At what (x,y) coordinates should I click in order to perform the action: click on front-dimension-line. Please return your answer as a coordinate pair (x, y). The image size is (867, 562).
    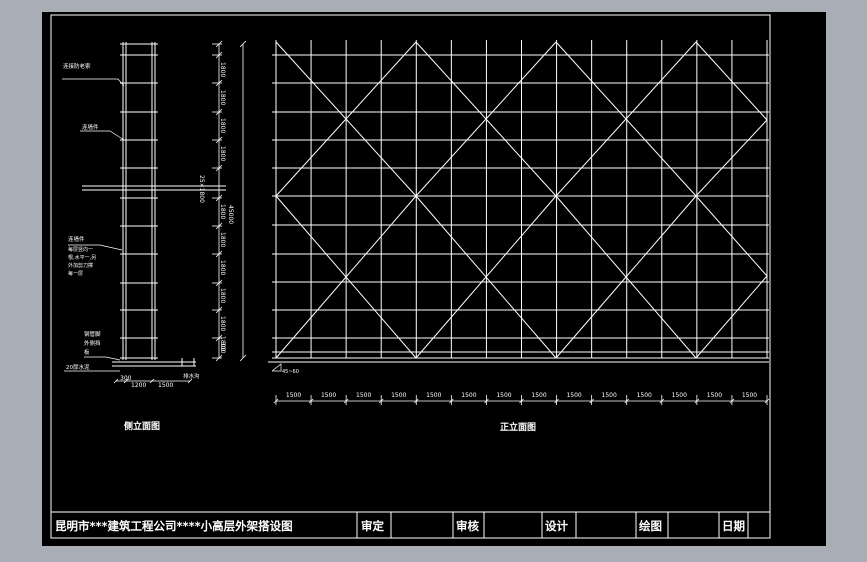
    Looking at the image, I should click on (521, 400).